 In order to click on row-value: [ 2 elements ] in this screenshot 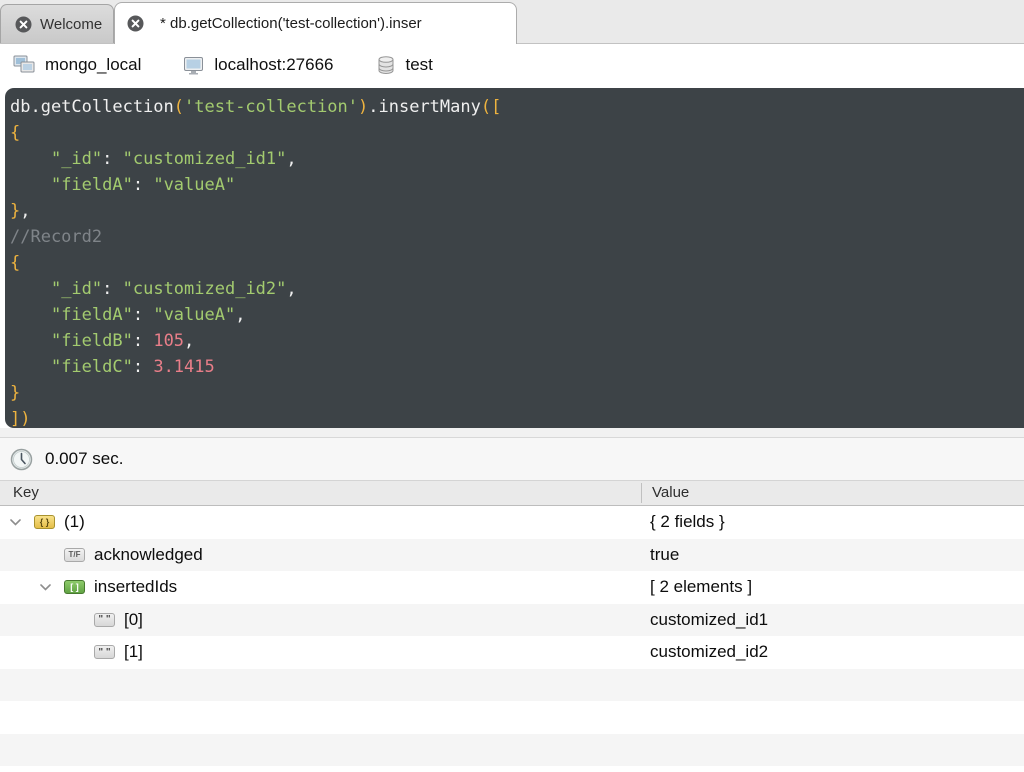, I will do `click(701, 587)`.